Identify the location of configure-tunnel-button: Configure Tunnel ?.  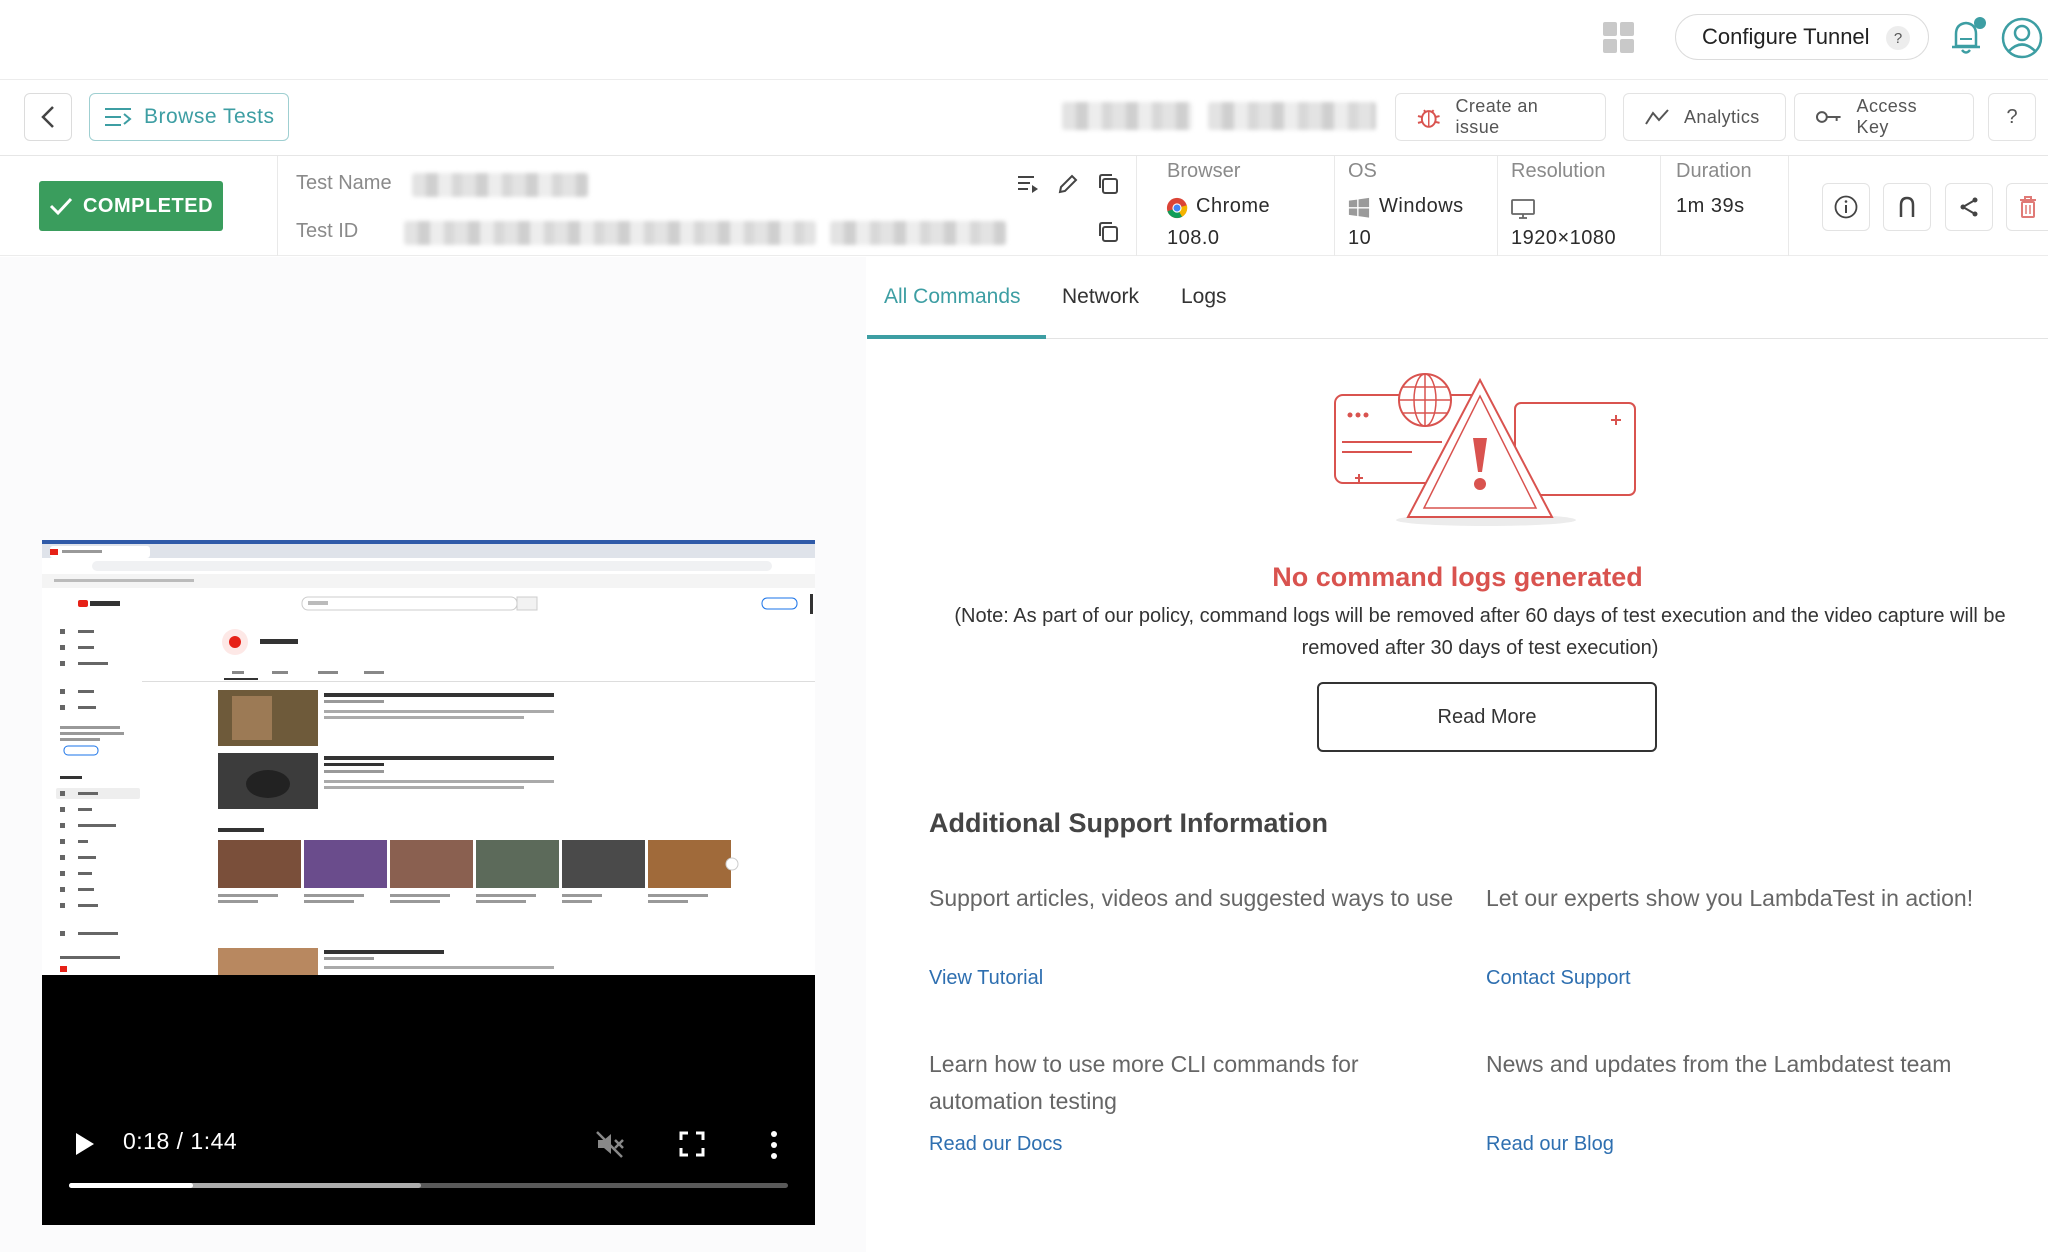
(1802, 37).